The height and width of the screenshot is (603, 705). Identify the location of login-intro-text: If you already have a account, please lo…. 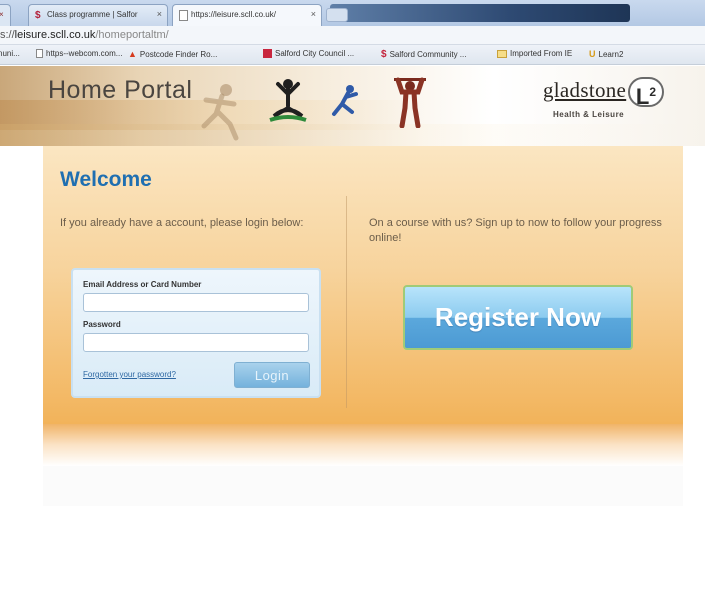
(182, 223).